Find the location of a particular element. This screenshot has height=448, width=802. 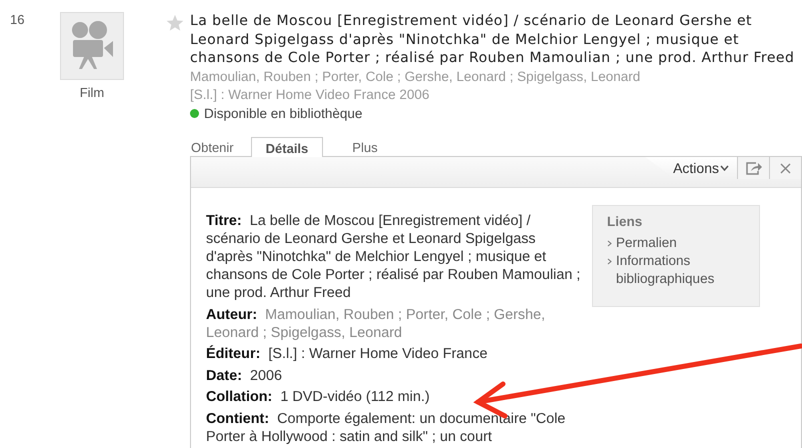

publisher-text: [S.l.] : Warner Home Video France 2006 is located at coordinates (310, 95).